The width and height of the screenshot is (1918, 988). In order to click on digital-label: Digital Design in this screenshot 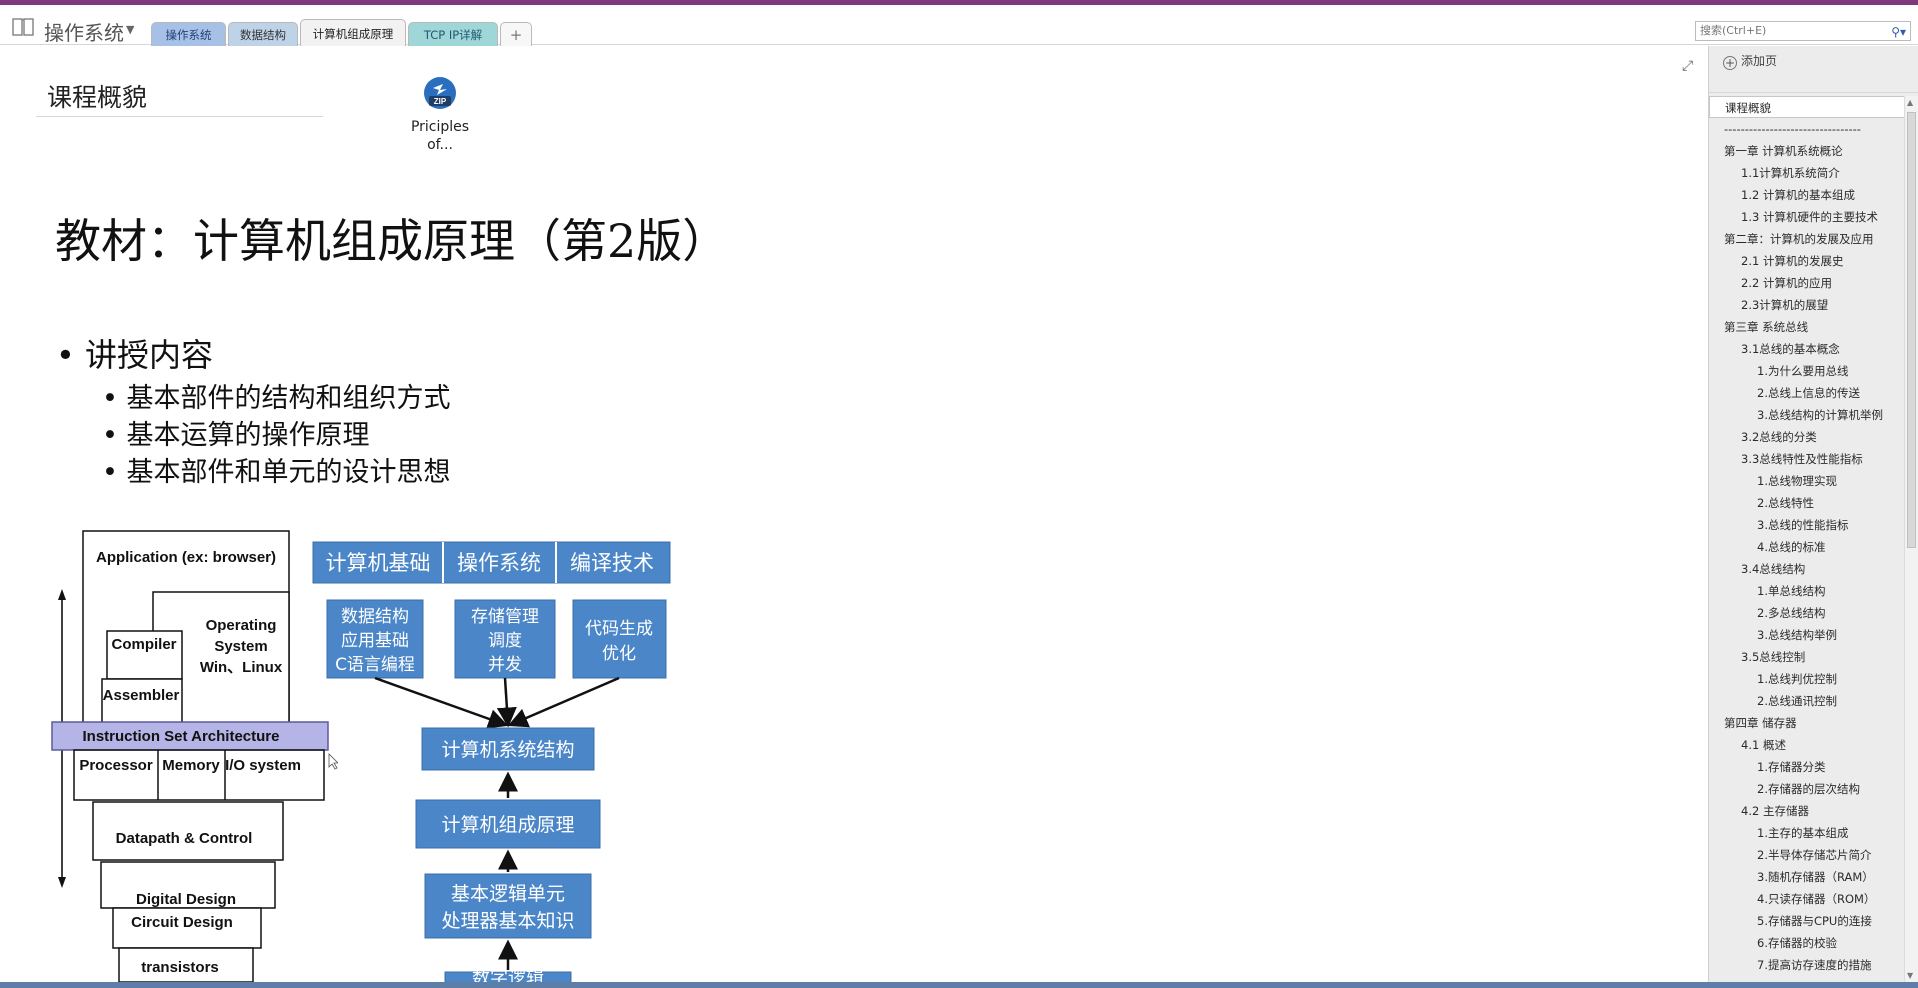, I will do `click(186, 899)`.